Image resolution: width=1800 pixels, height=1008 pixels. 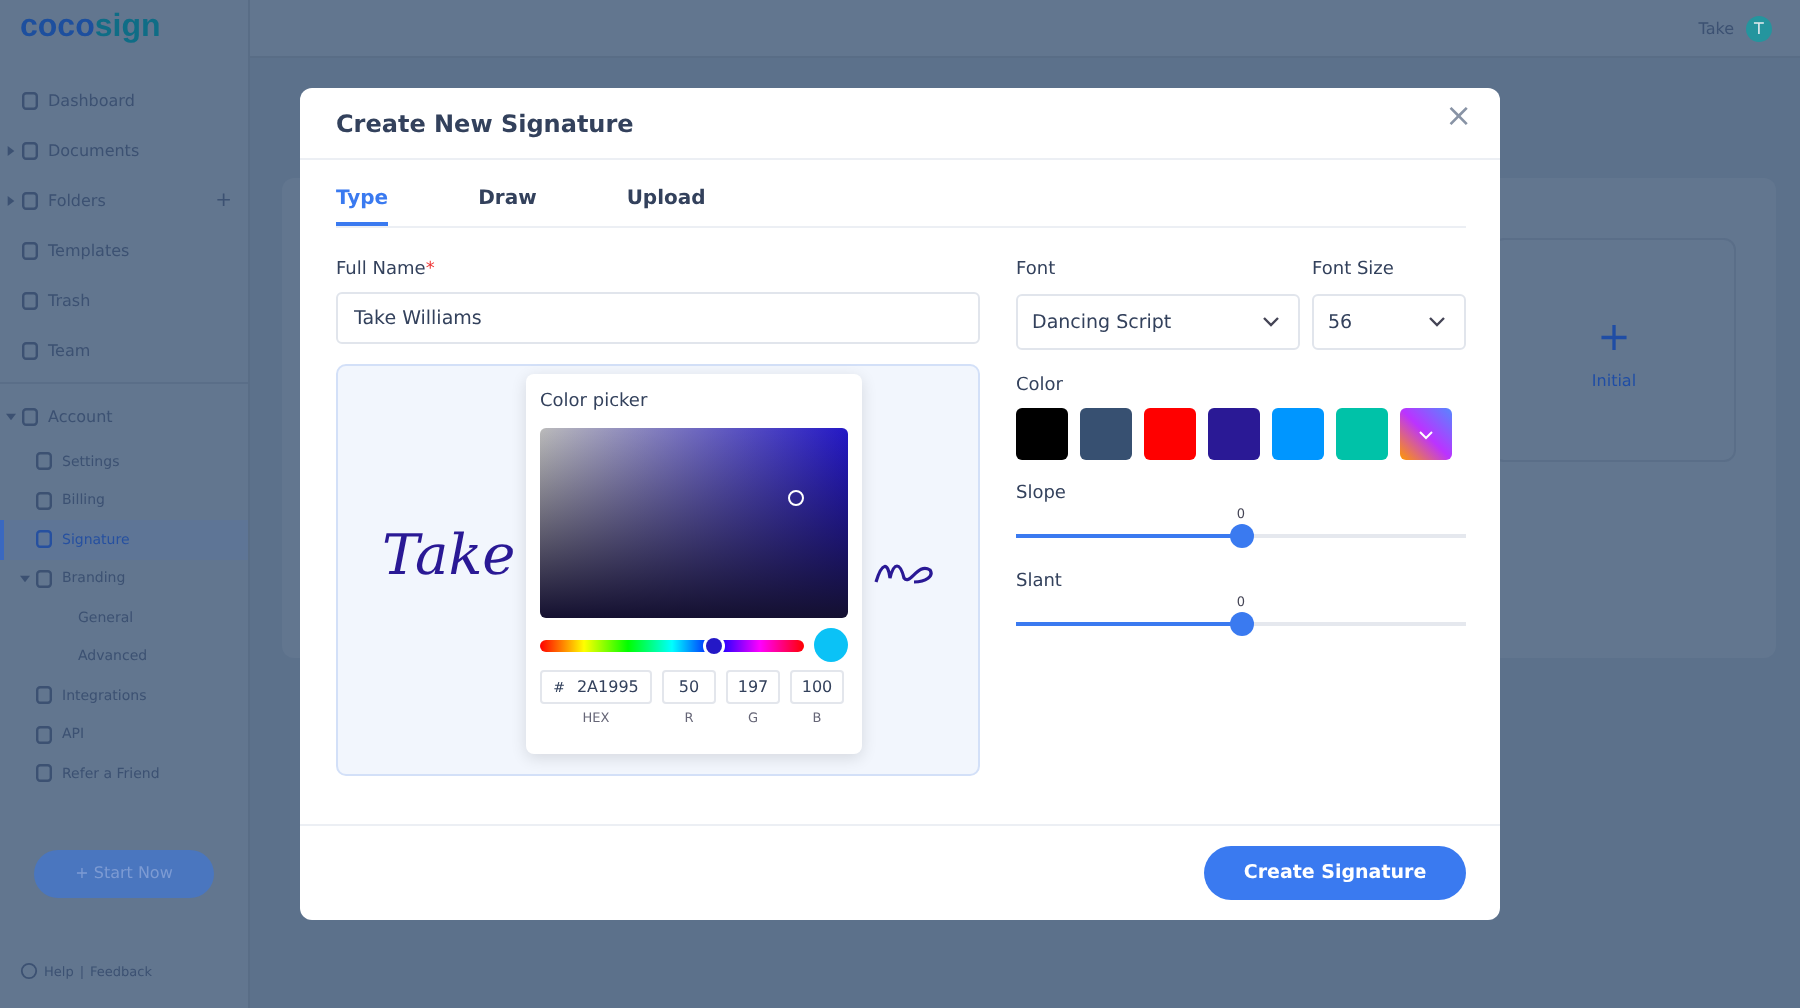 I want to click on color-label: Color, so click(x=1040, y=386).